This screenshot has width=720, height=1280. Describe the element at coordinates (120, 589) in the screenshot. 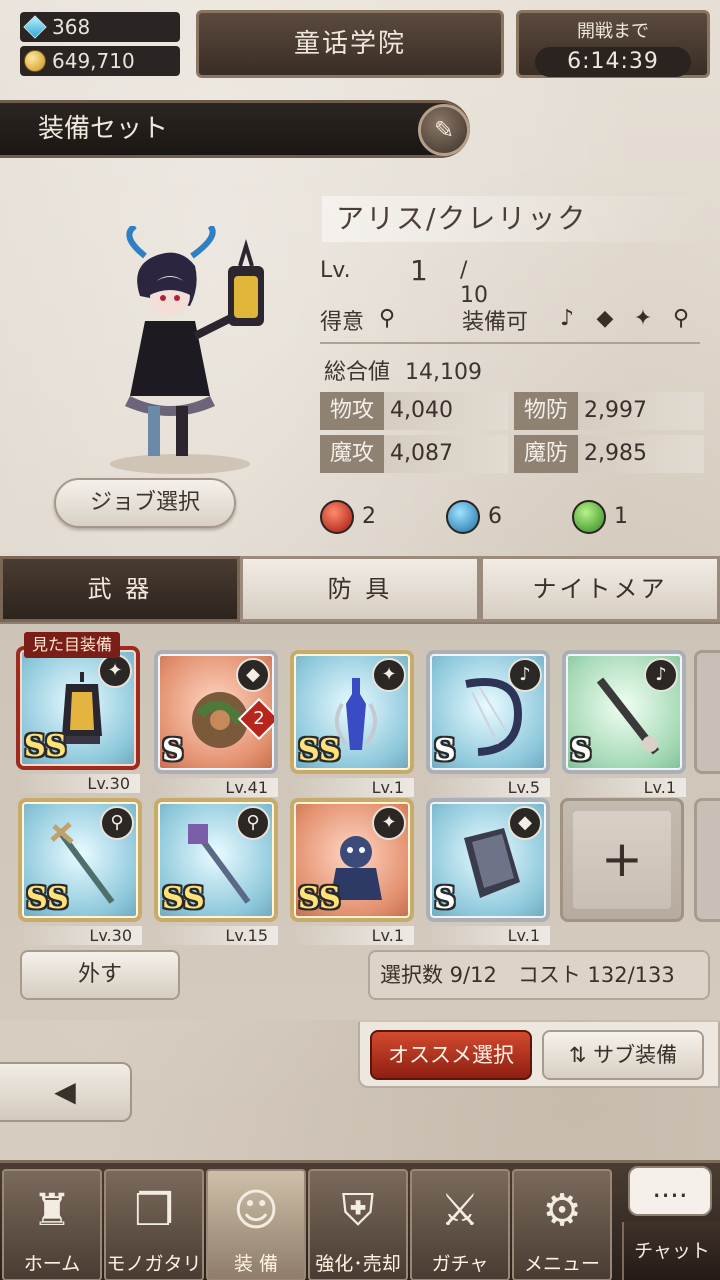

I see `tab-weapons: 武 器` at that location.